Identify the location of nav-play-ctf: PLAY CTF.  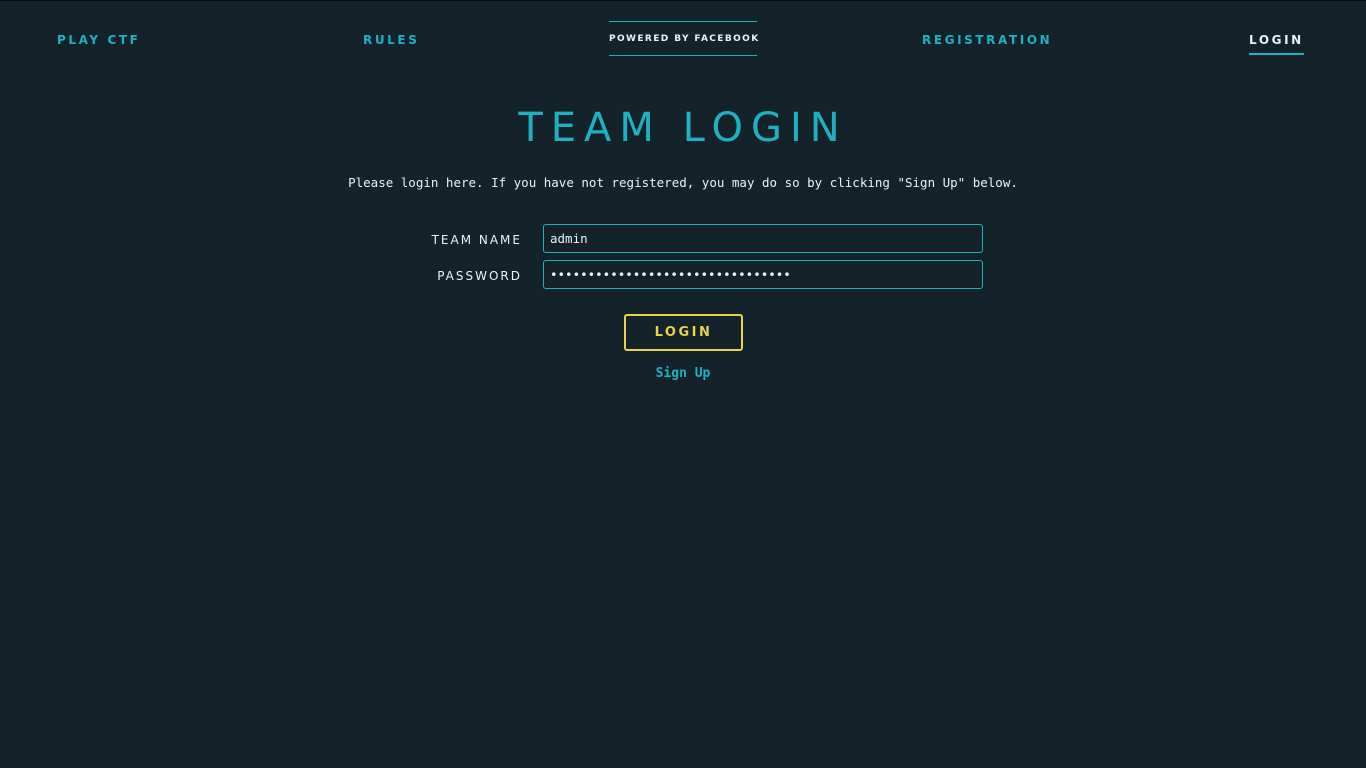
(98, 40).